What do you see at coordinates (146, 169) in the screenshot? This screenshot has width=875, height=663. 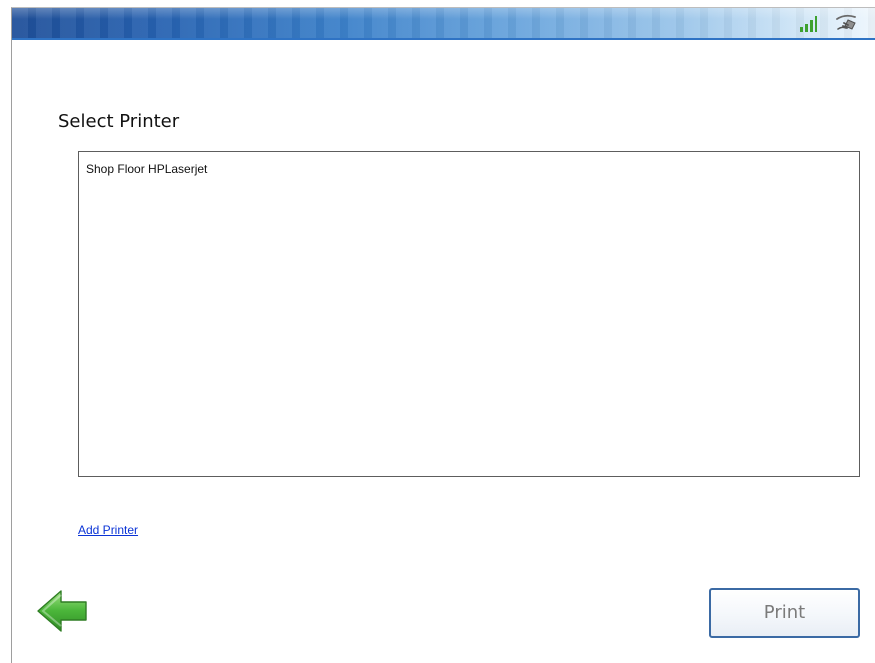 I see `printer-item: Shop Floor HPLaserjet` at bounding box center [146, 169].